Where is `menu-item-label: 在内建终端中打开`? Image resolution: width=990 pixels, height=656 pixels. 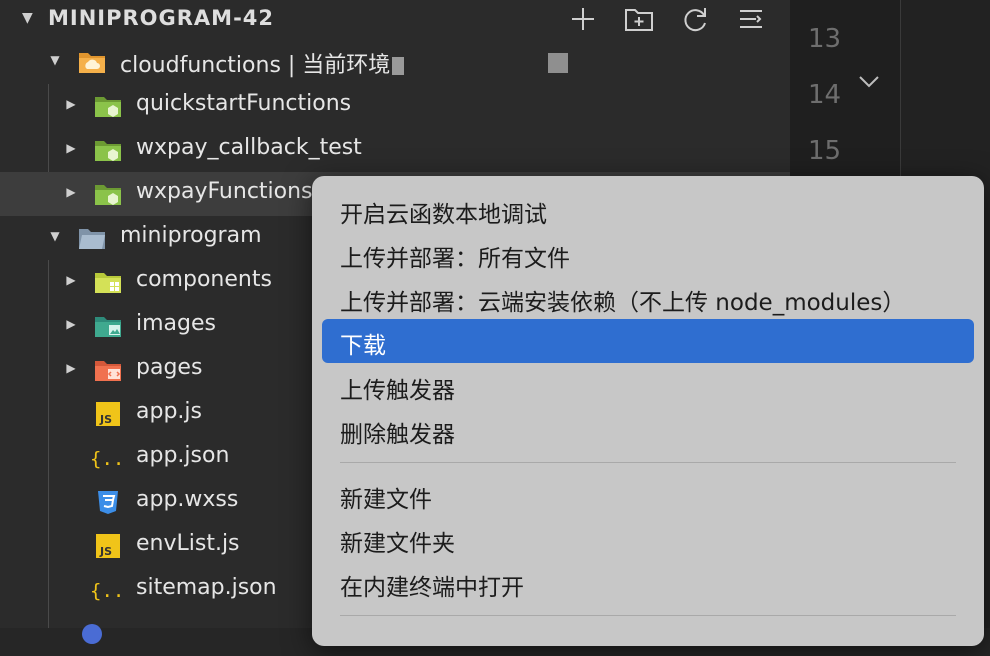 menu-item-label: 在内建终端中打开 is located at coordinates (432, 588).